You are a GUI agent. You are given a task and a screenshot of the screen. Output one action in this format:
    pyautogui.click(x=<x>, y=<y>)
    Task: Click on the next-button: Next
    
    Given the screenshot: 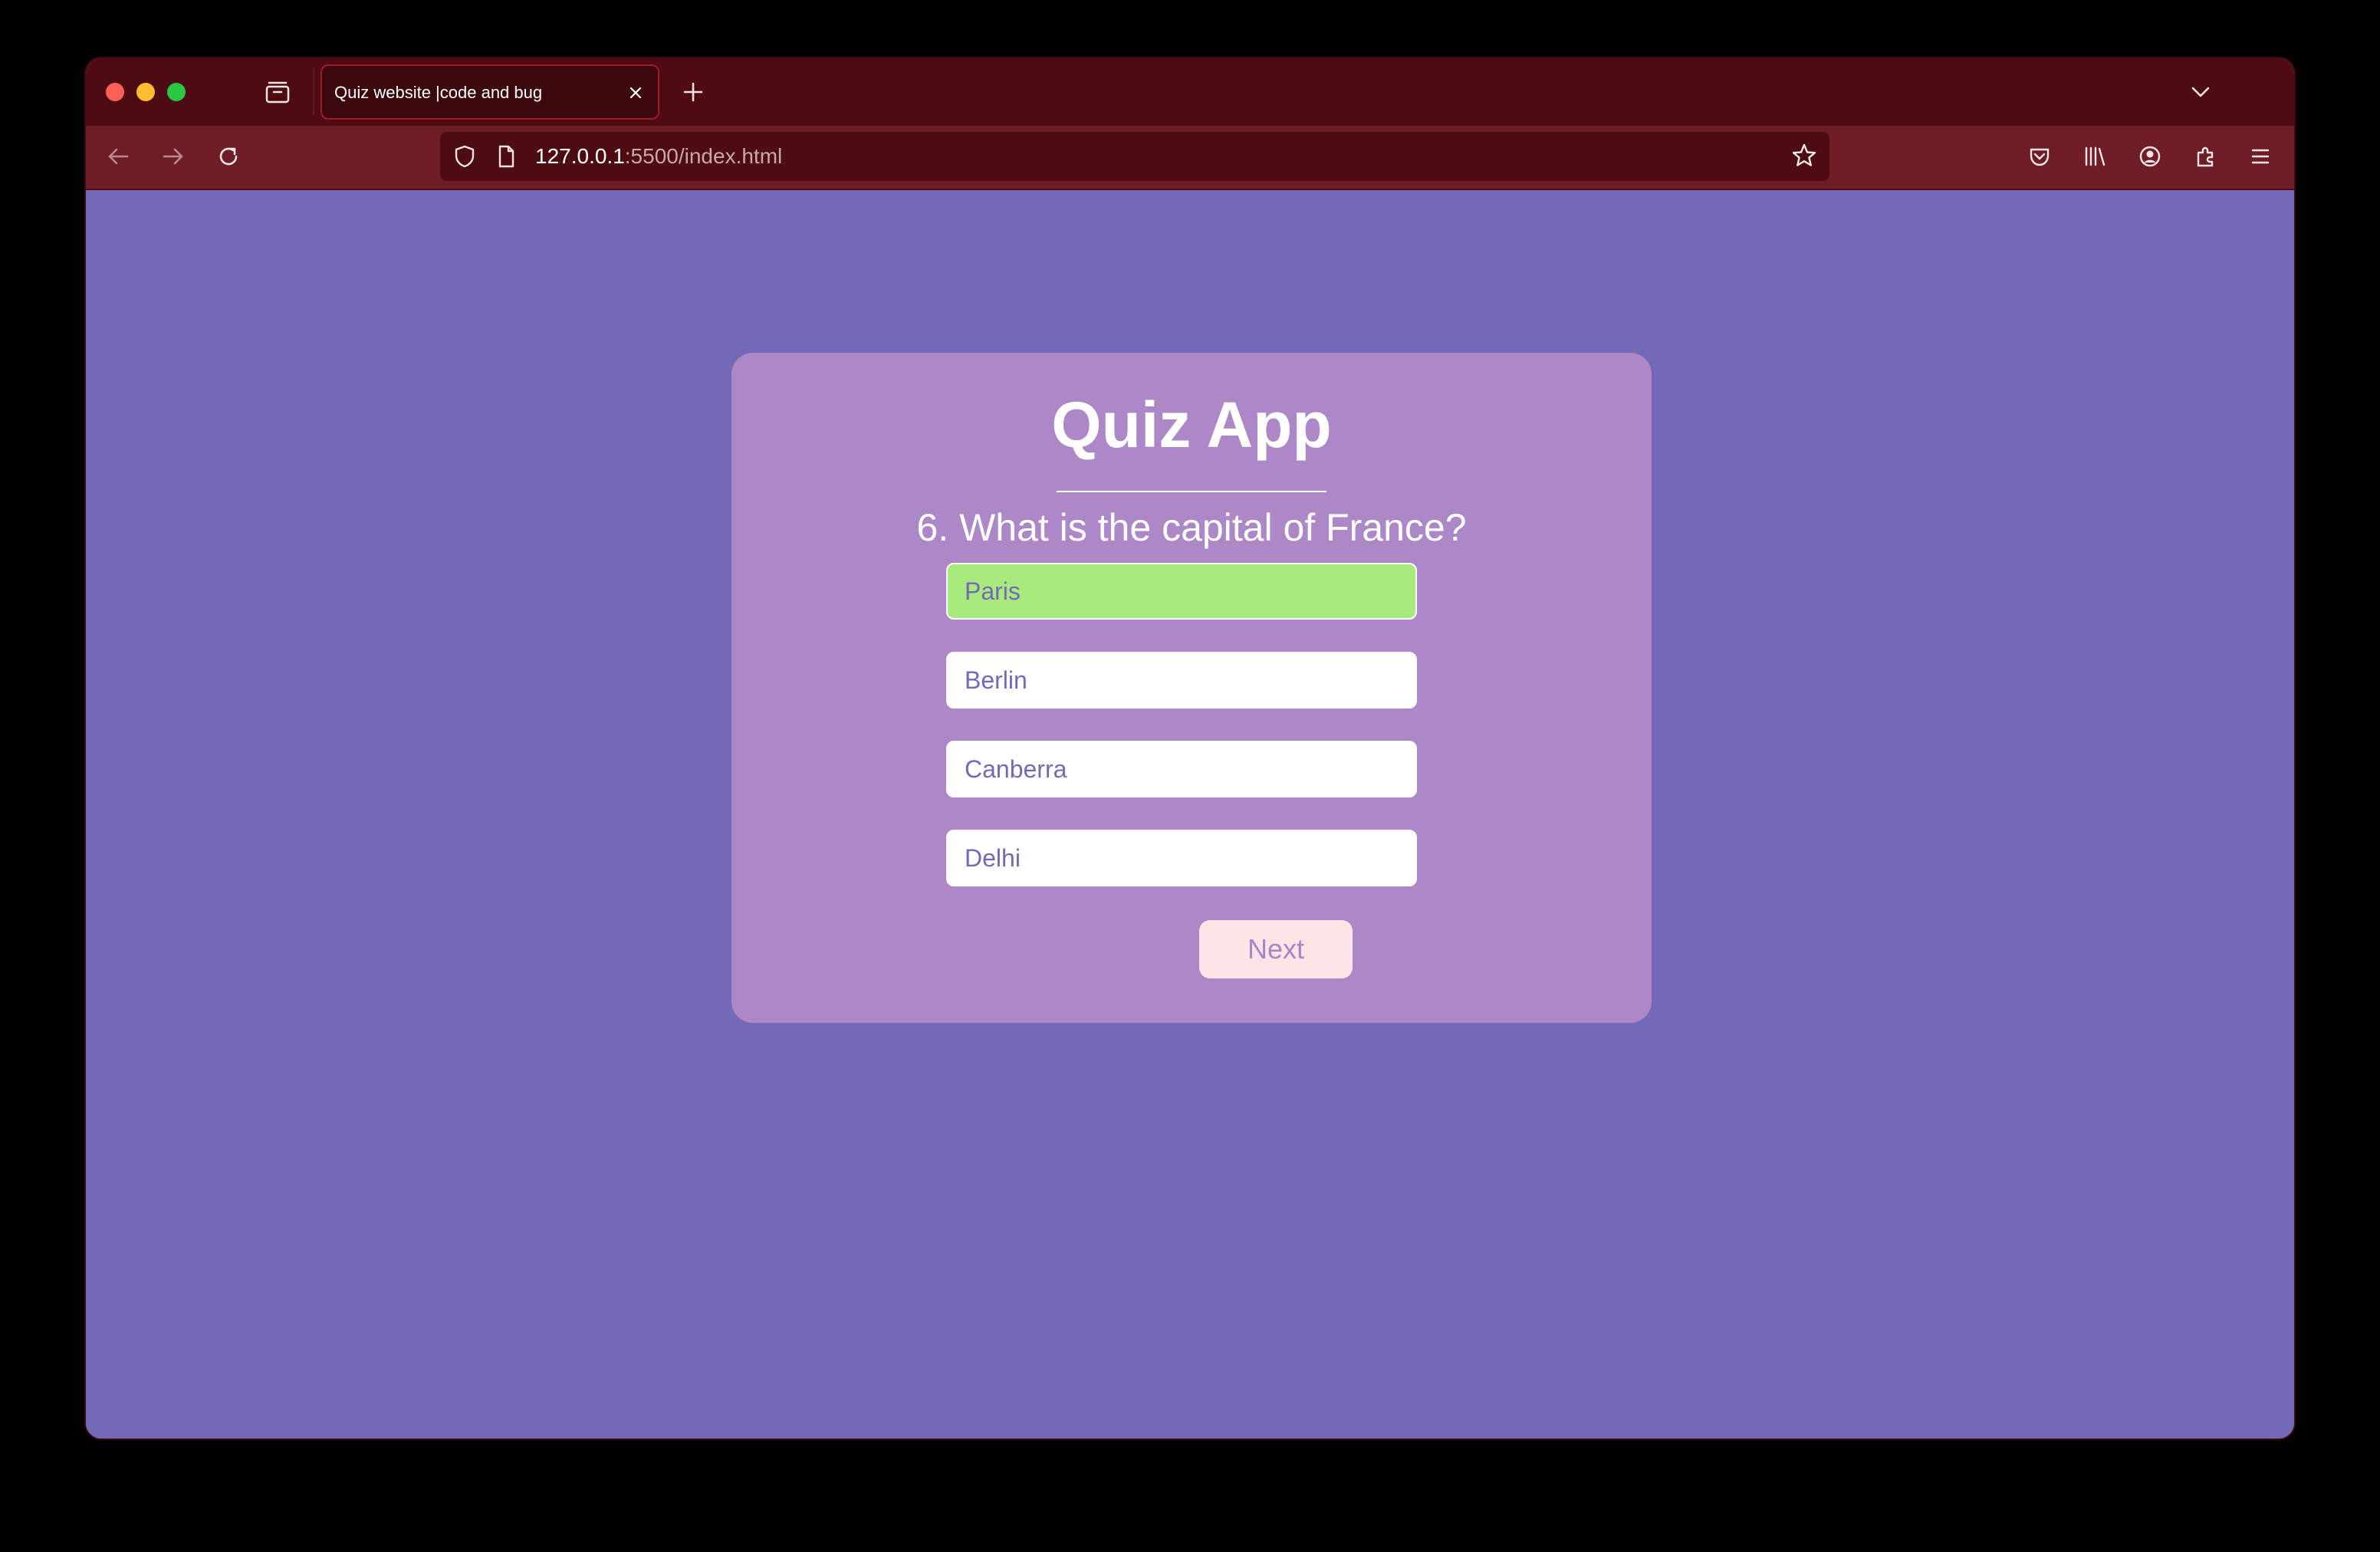 What is the action you would take?
    pyautogui.click(x=1276, y=949)
    